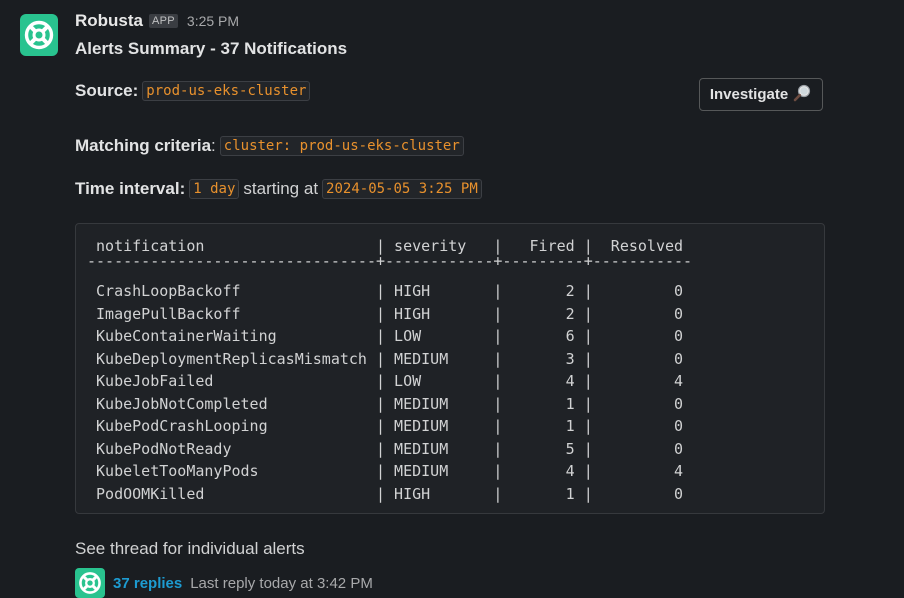  Describe the element at coordinates (163, 21) in the screenshot. I see `app-badge: APP` at that location.